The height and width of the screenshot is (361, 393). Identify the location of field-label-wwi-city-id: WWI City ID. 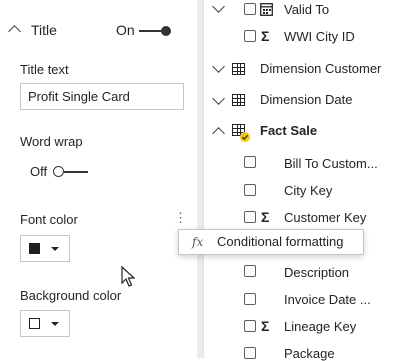
(319, 36).